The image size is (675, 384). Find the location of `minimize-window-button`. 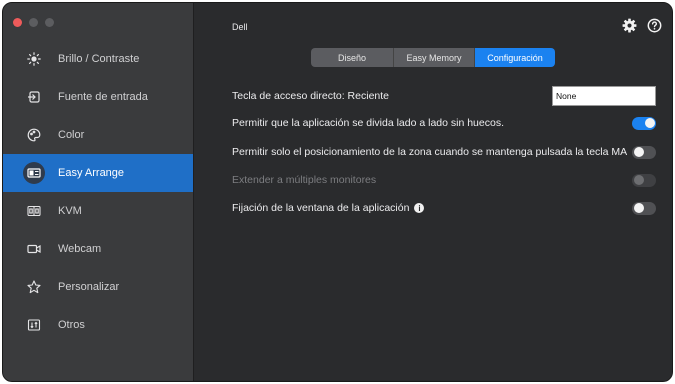

minimize-window-button is located at coordinates (33, 22).